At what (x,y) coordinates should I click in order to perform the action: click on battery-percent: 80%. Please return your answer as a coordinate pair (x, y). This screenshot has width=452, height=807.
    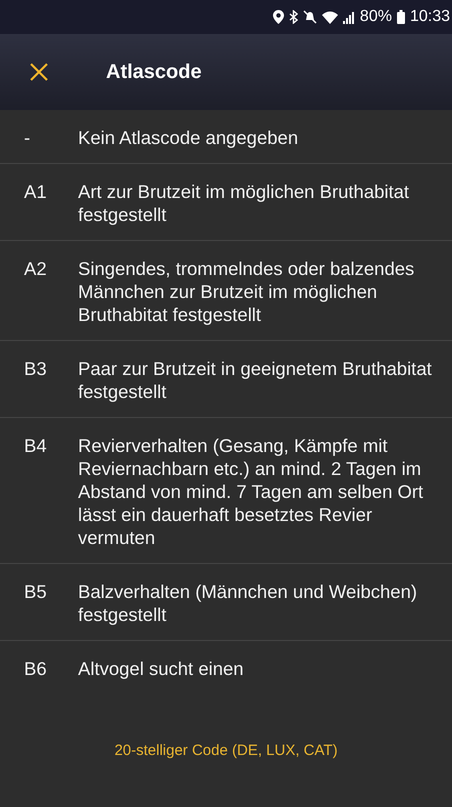
    Looking at the image, I should click on (376, 17).